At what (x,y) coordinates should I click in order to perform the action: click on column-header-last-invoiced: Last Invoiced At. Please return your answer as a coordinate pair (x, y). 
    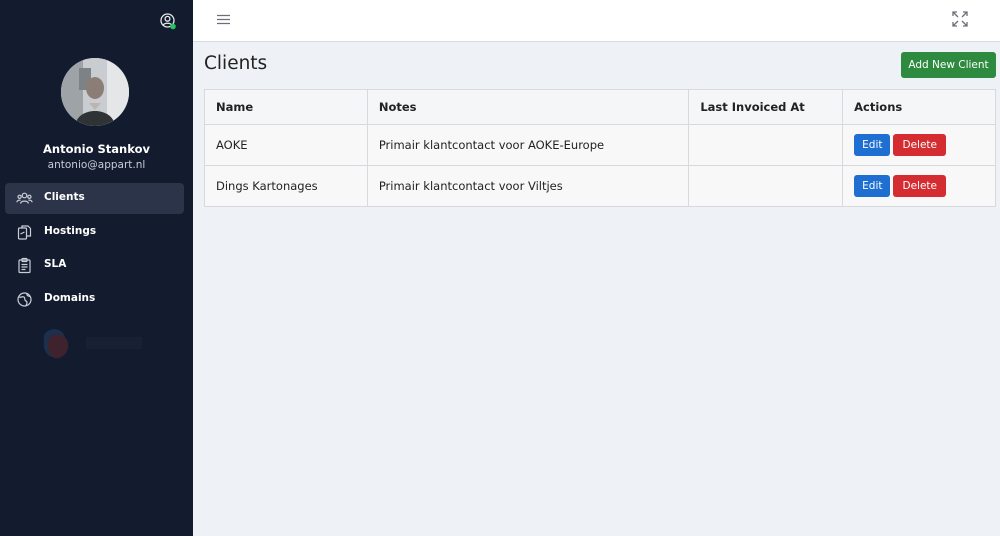
    Looking at the image, I should click on (766, 107).